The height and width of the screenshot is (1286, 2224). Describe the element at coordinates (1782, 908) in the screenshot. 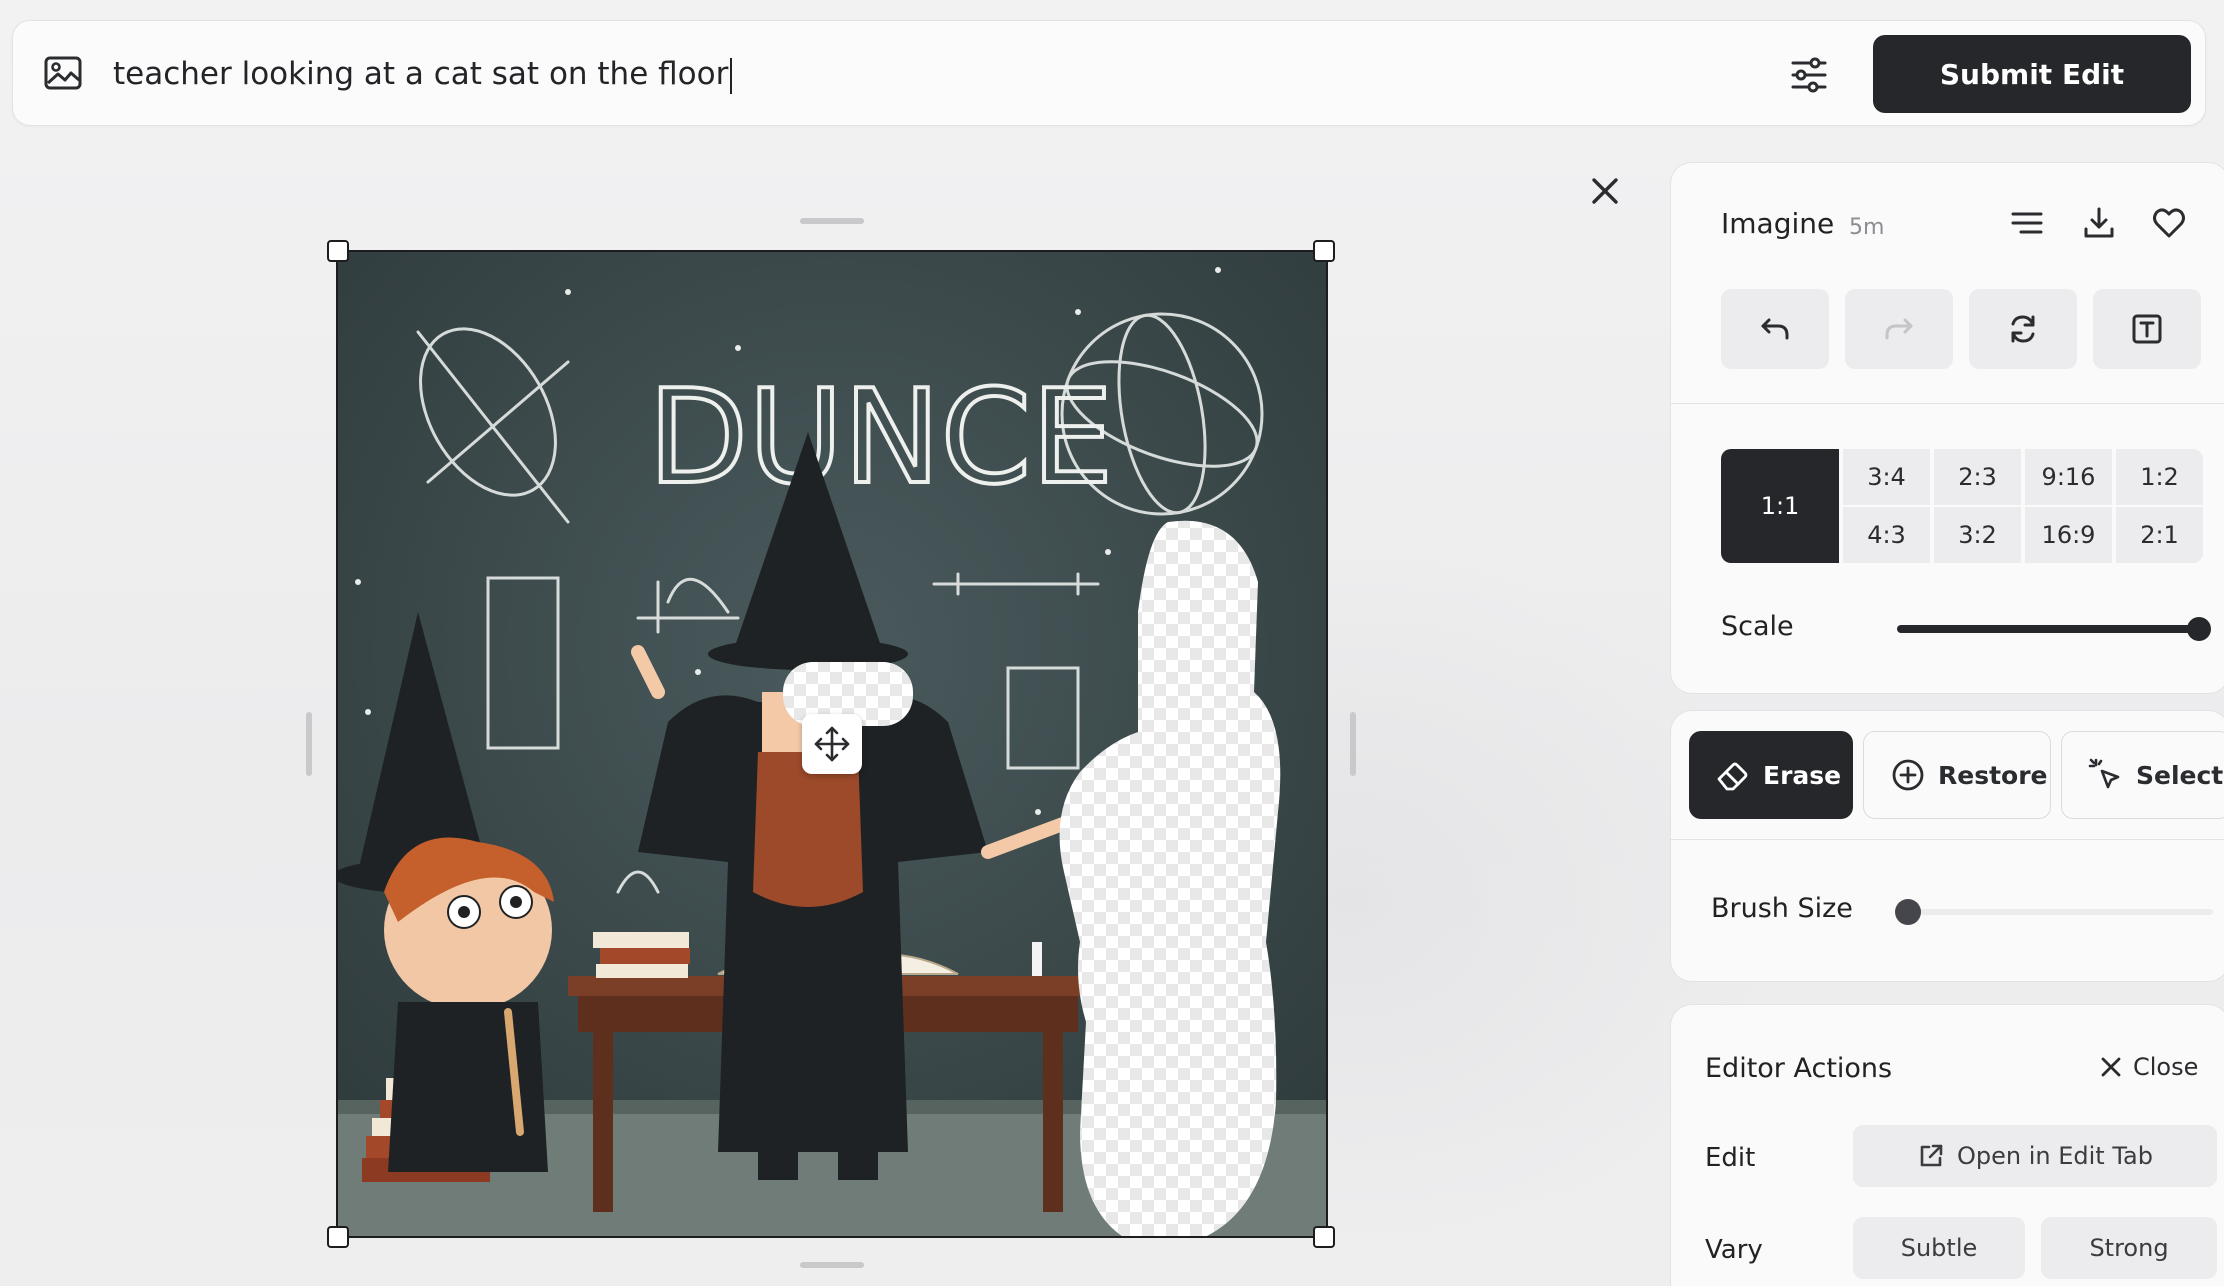

I see `brush-size-label: Brush Size` at that location.